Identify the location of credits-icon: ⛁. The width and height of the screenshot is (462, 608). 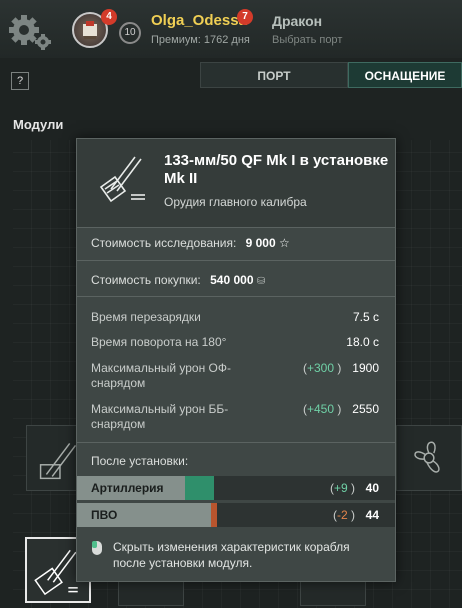
(261, 281).